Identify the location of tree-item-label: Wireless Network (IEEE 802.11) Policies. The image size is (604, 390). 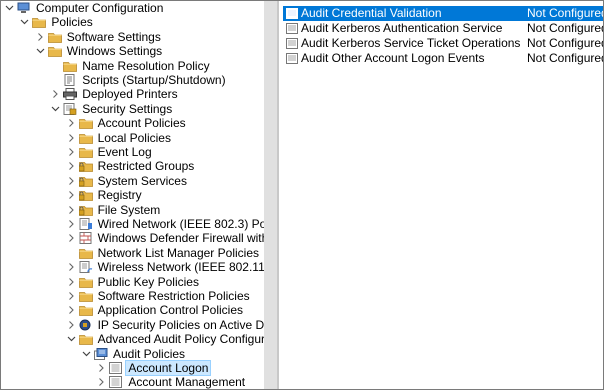
(180, 267).